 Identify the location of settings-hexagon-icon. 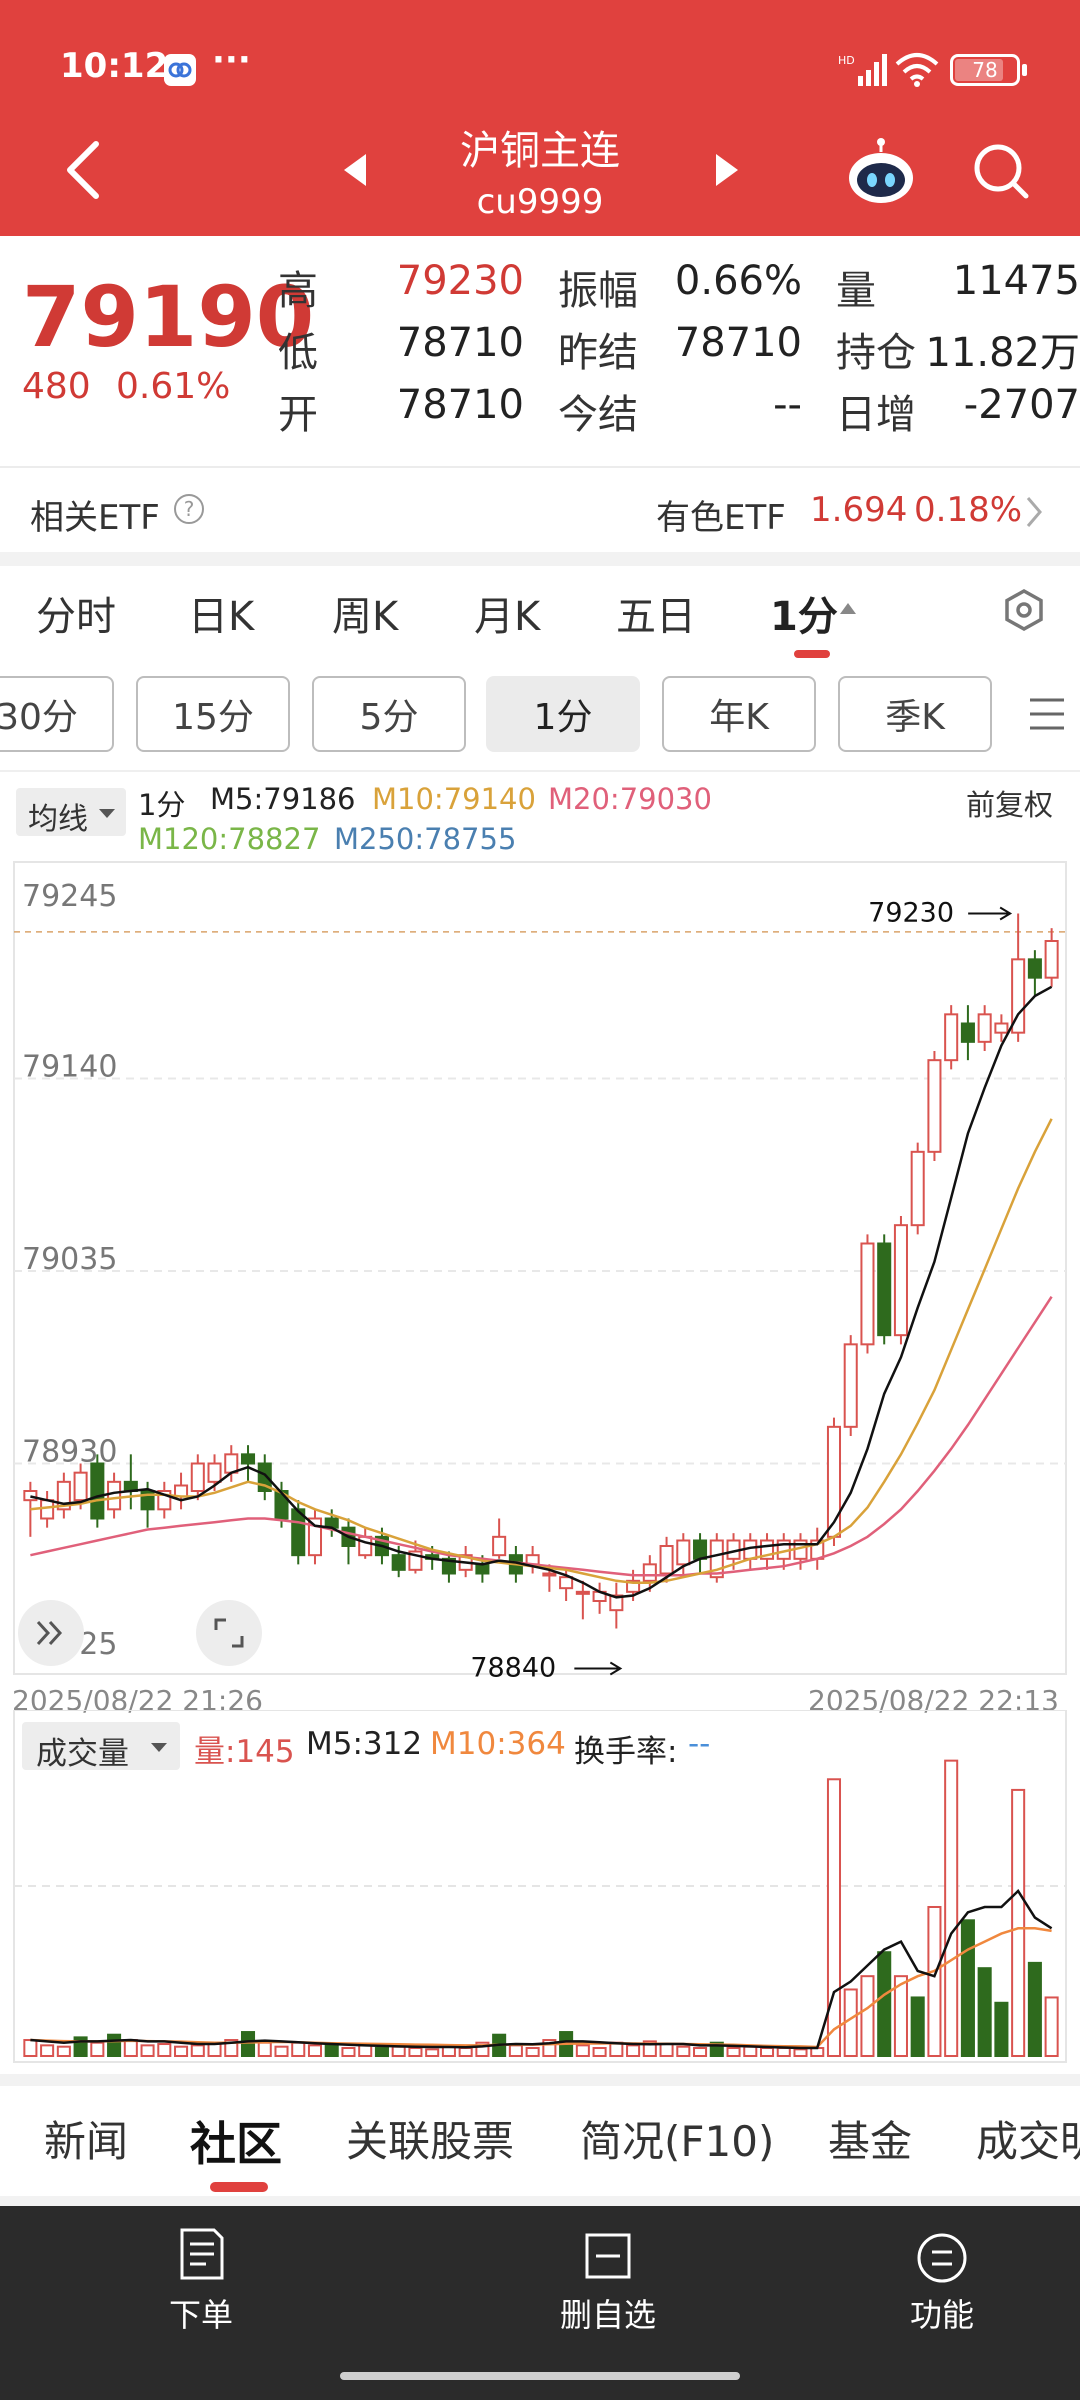
(1024, 612).